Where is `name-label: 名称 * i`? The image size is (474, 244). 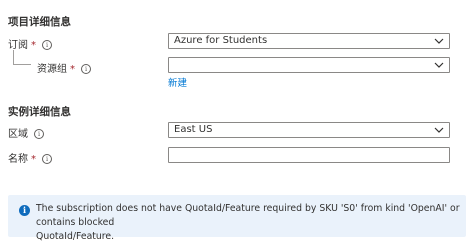 name-label: 名称 * i is located at coordinates (30, 157).